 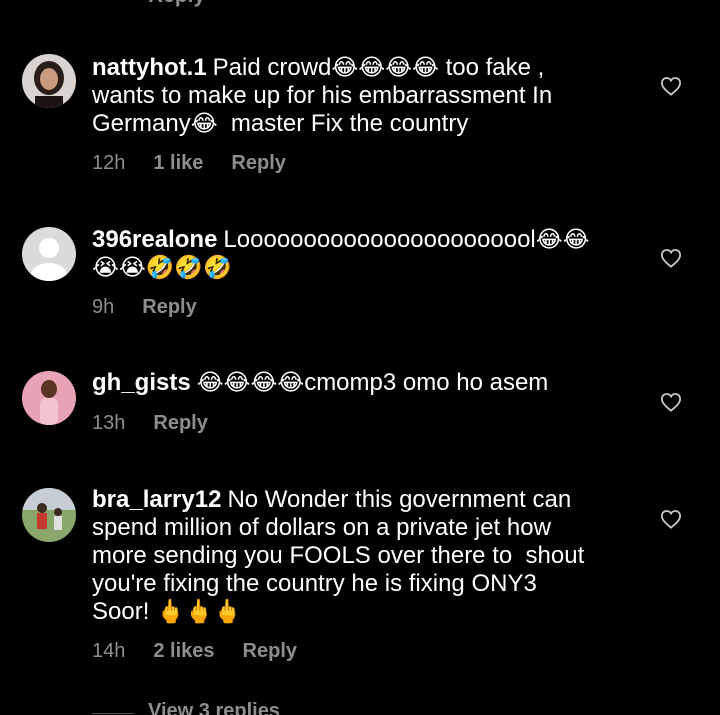 I want to click on comment-text-part: No Wonder this government can, so click(x=399, y=499).